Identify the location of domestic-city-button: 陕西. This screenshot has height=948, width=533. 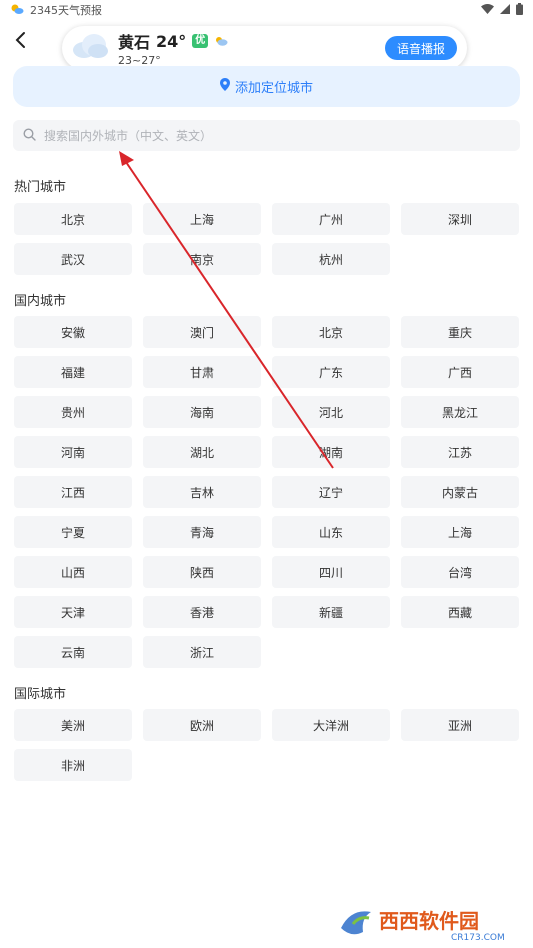
(202, 572).